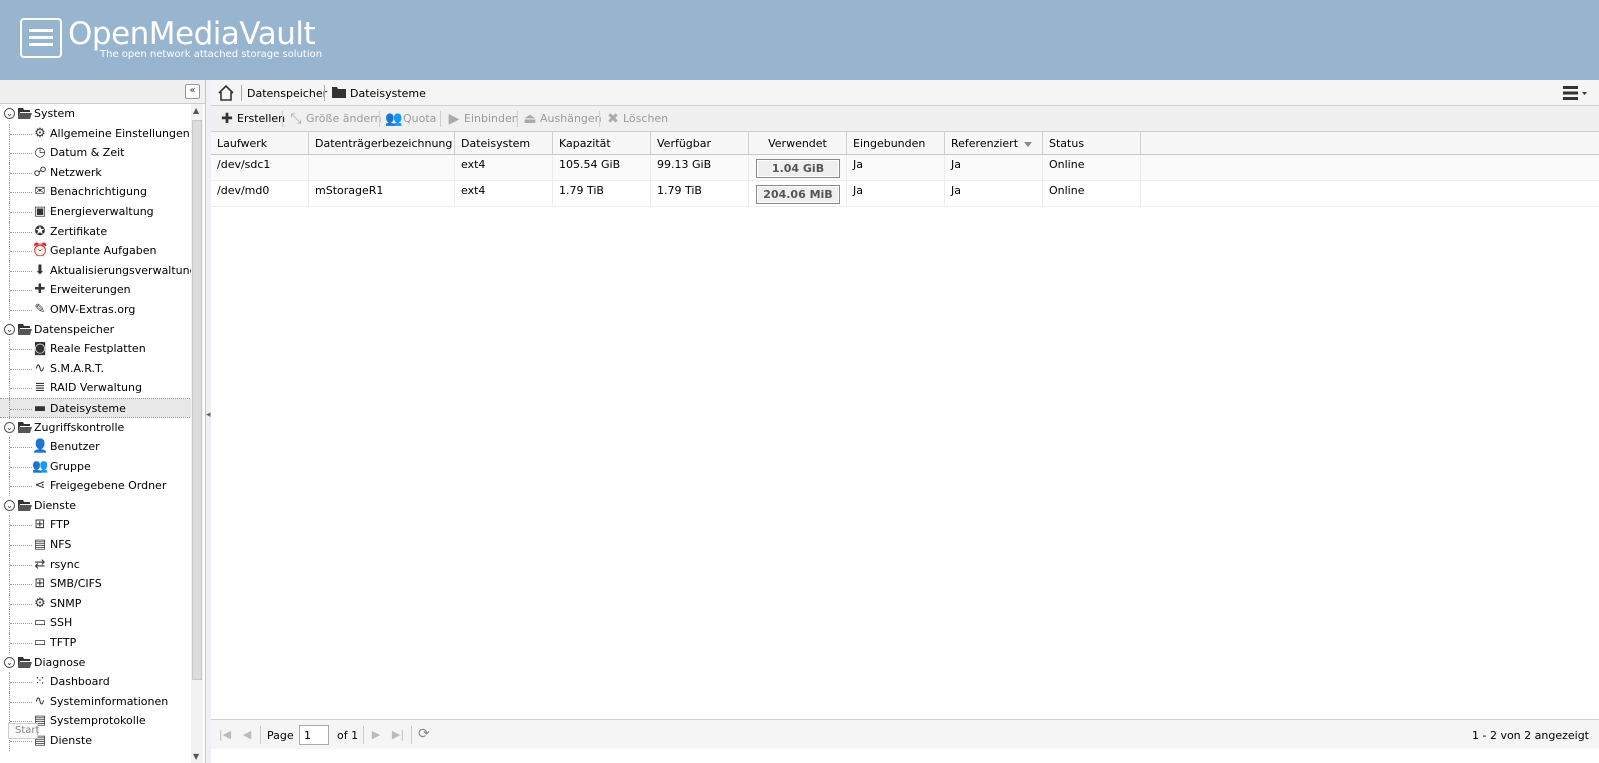 The width and height of the screenshot is (1599, 763). I want to click on page-number-input, so click(314, 735).